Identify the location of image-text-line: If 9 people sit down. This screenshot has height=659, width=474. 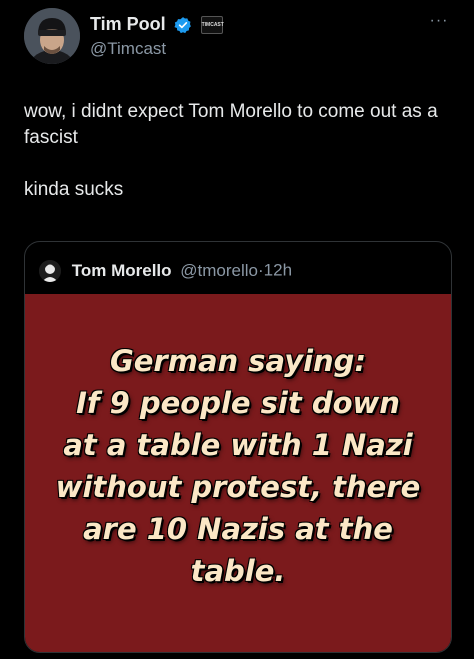
(238, 403).